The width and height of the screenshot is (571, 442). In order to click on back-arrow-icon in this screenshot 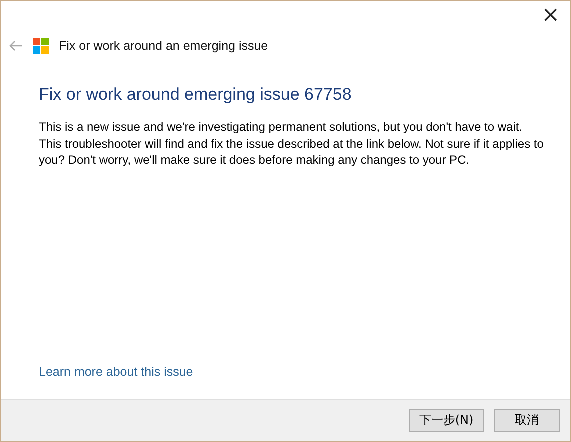, I will do `click(16, 46)`.